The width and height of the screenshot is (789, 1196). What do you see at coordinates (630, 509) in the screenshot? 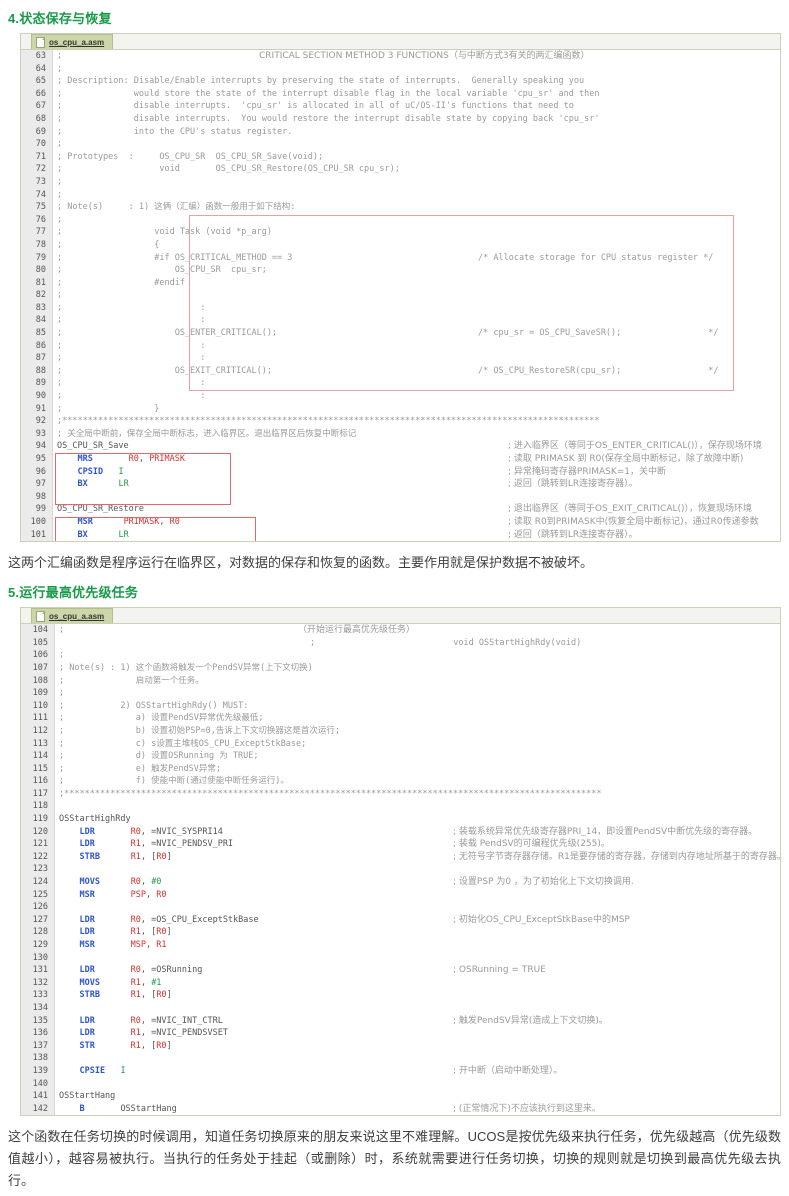
I see `code-inline-comment: ; 退出临界区（等同于OS_EXIT_CRITICAL()），恢复现场环境` at bounding box center [630, 509].